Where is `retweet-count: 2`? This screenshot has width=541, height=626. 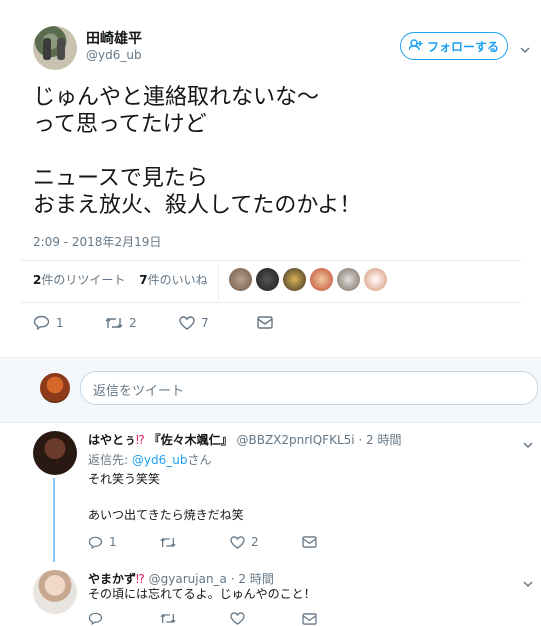 retweet-count: 2 is located at coordinates (133, 322).